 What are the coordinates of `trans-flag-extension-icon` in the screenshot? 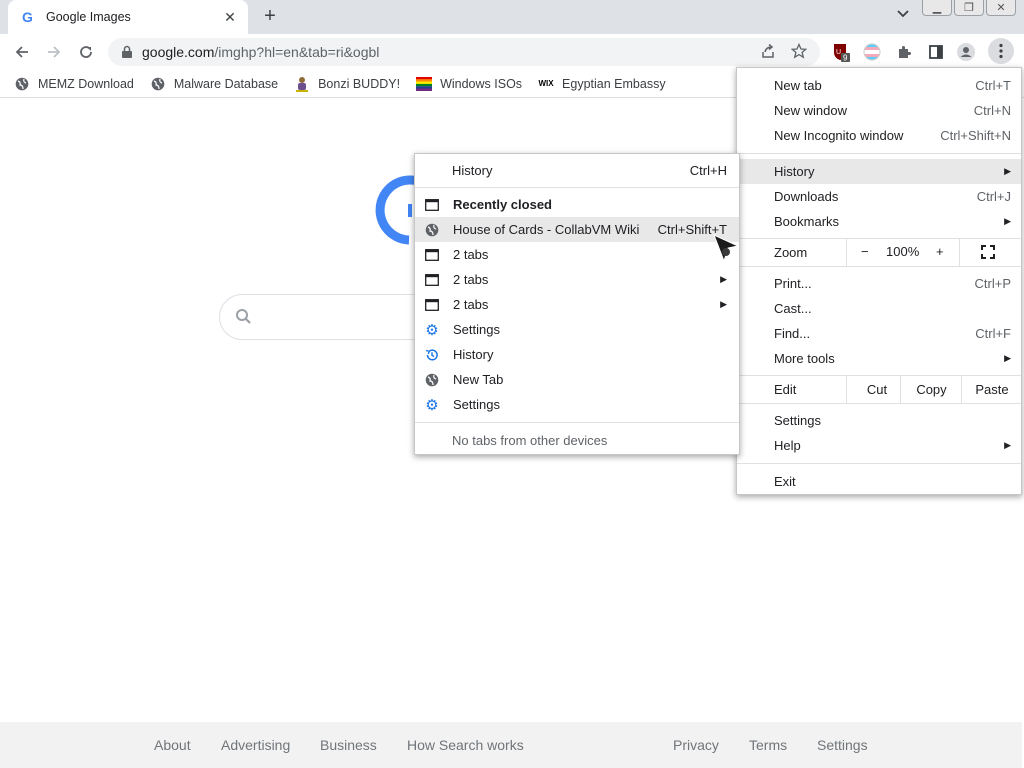 It's located at (872, 52).